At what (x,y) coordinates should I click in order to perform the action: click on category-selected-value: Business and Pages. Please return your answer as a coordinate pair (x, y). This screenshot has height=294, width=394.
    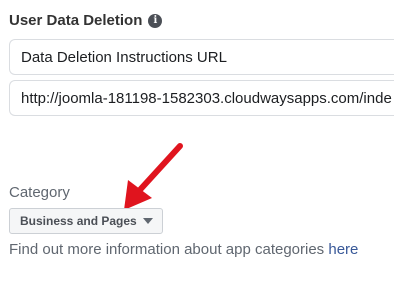
    Looking at the image, I should click on (78, 221).